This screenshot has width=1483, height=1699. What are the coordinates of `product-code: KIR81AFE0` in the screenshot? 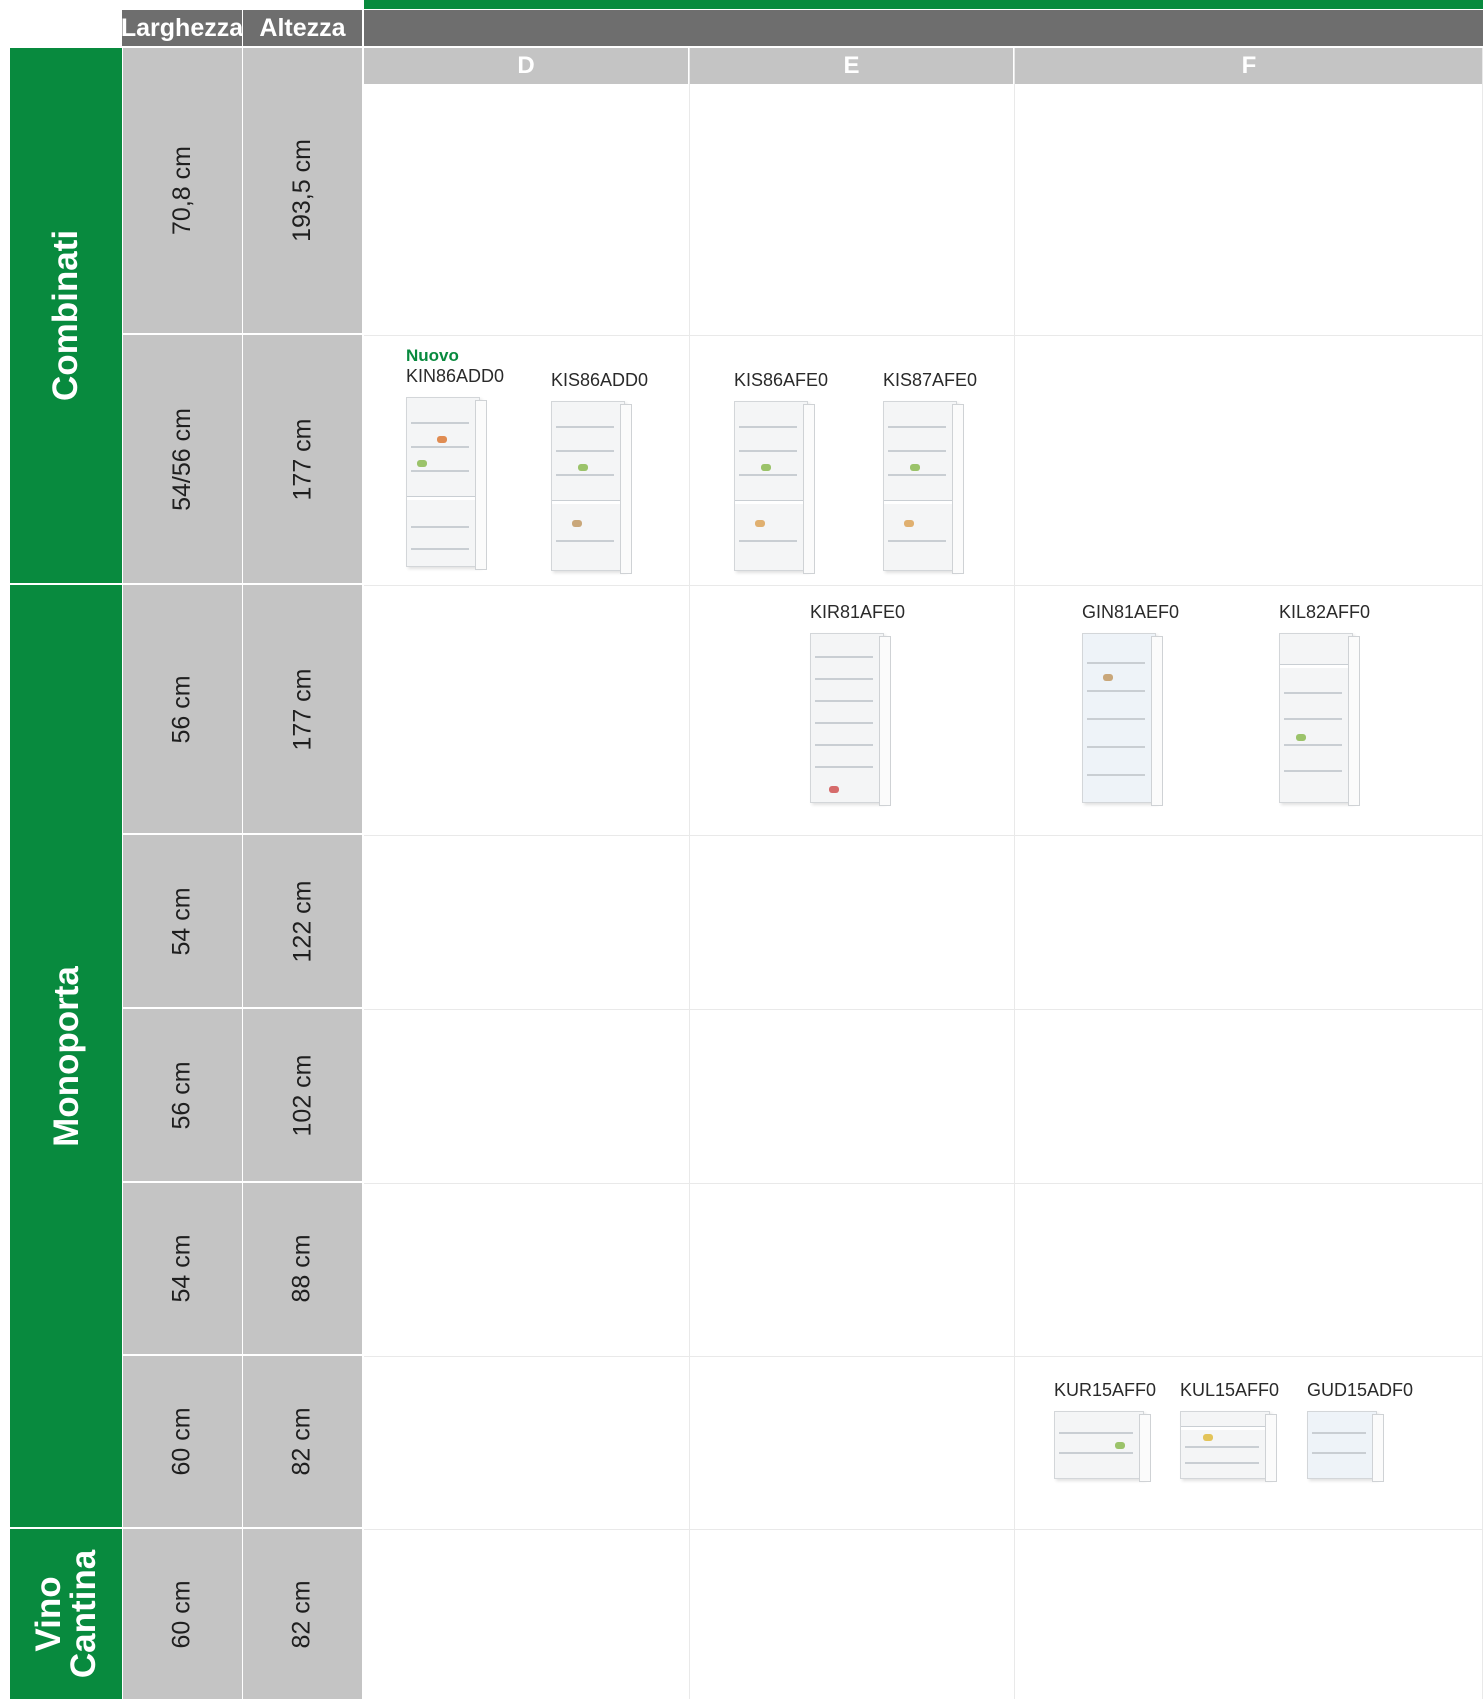 It's located at (858, 612).